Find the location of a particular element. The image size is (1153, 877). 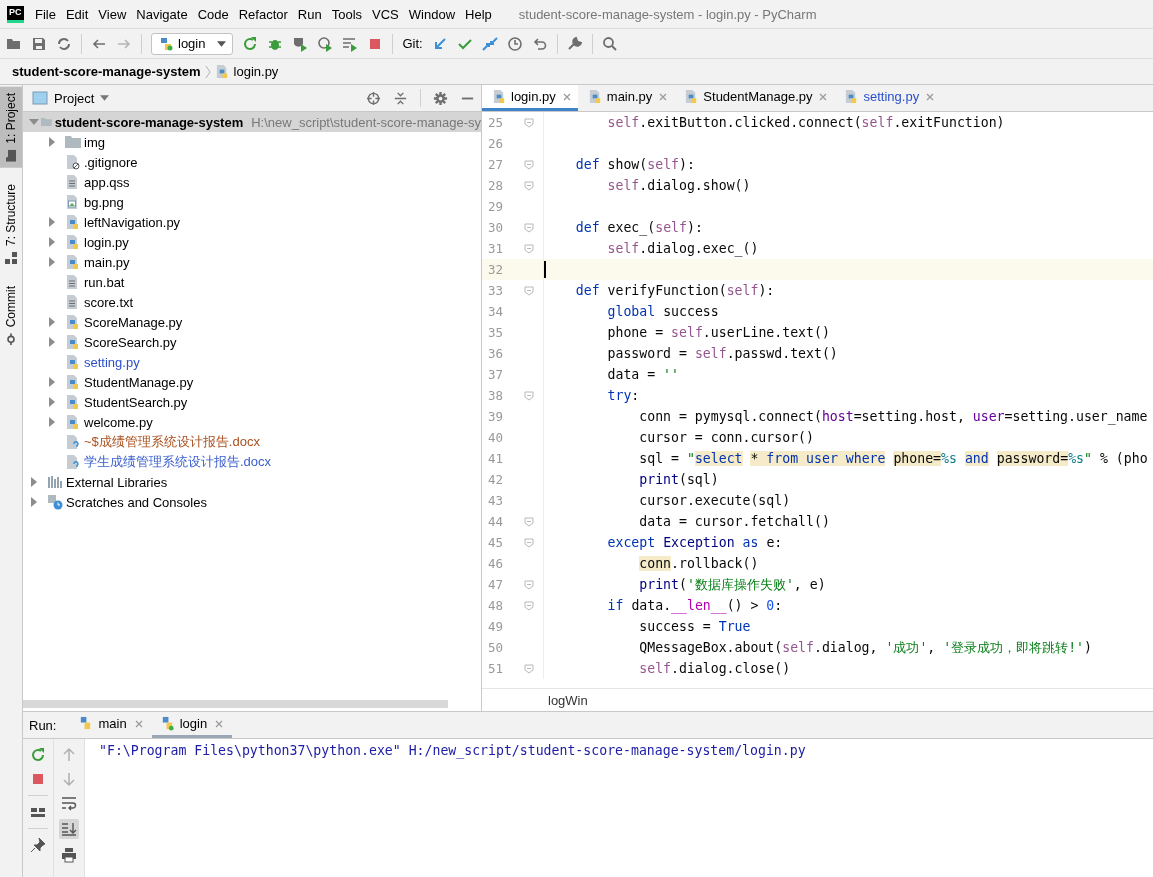

menu-item: Navigate is located at coordinates (162, 14).